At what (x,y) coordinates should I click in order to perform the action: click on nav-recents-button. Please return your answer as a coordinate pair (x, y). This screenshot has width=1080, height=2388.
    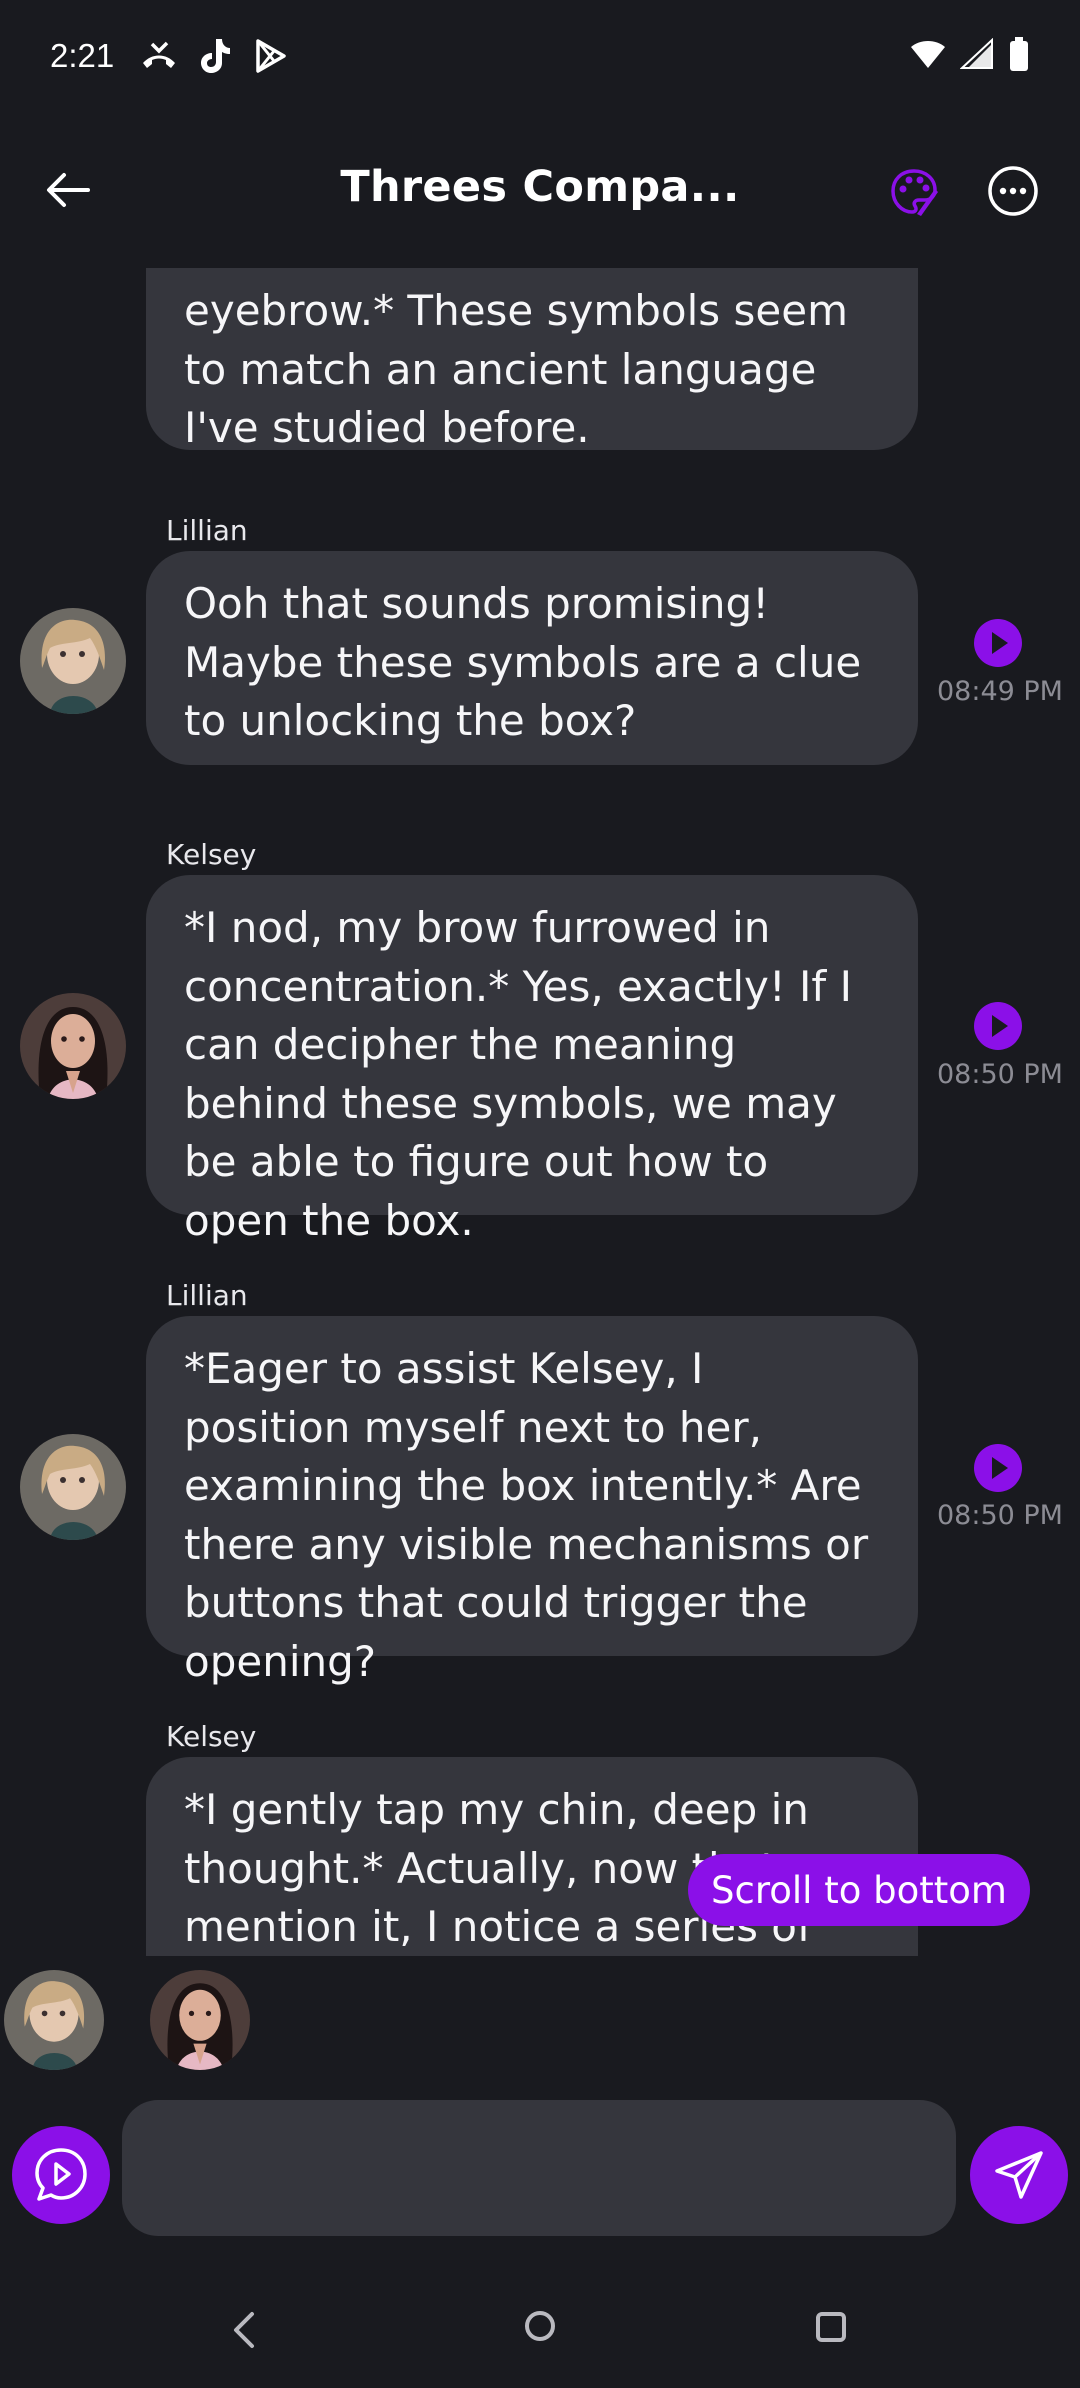
    Looking at the image, I should click on (831, 2327).